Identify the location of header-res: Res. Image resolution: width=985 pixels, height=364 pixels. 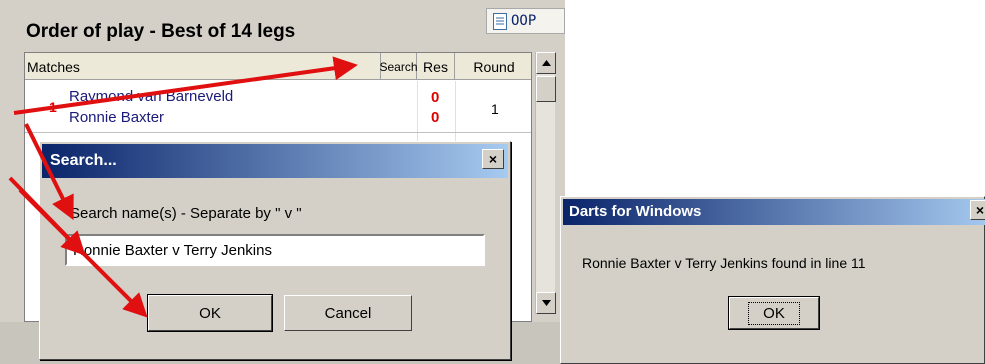
(436, 66).